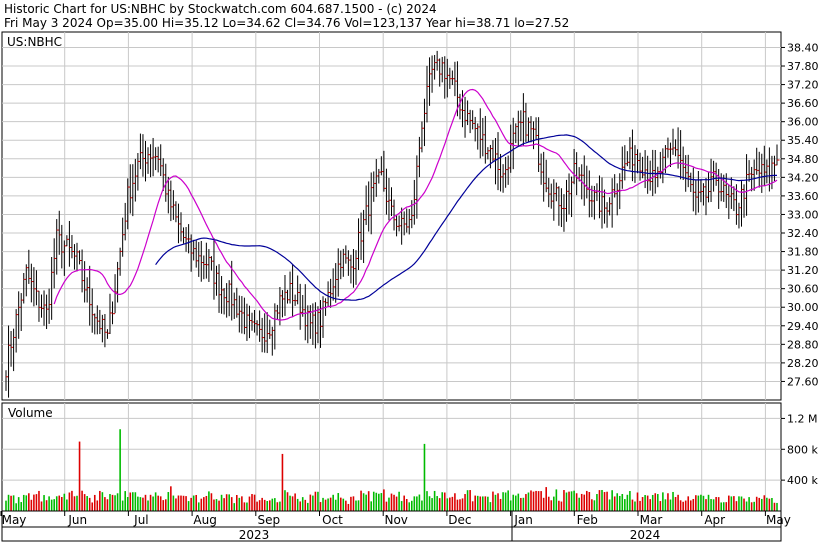 The width and height of the screenshot is (830, 543). Describe the element at coordinates (803, 233) in the screenshot. I see `price-tick-label: 32.40` at that location.